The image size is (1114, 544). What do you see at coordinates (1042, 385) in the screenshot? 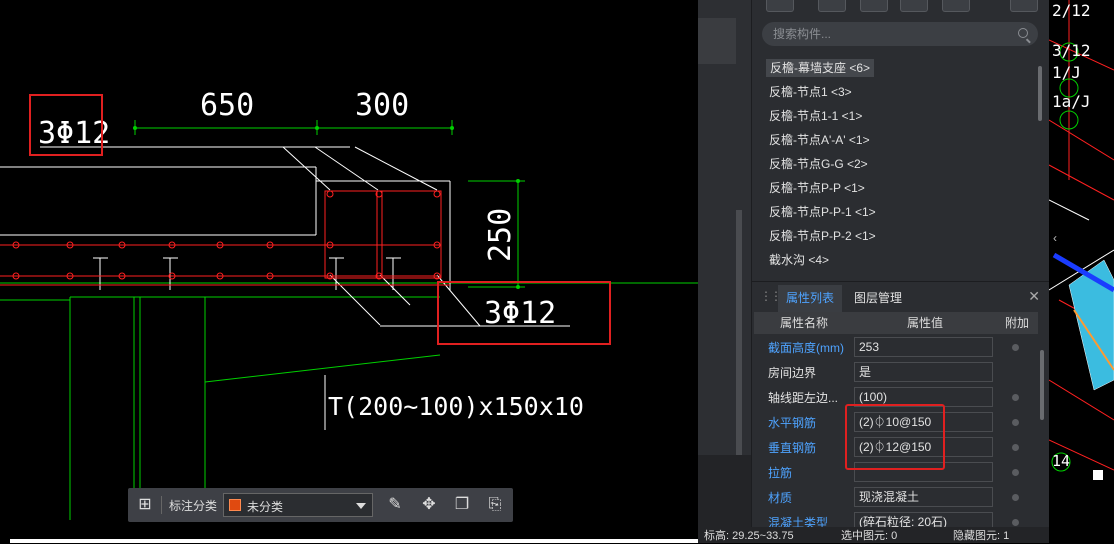
I see `property-scrollbar` at bounding box center [1042, 385].